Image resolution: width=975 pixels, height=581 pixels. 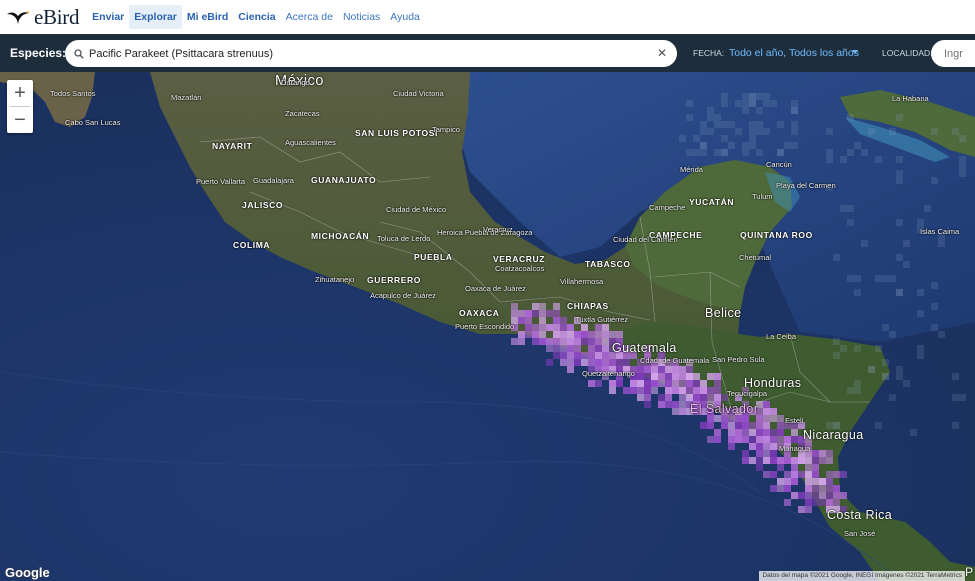 I want to click on map-label-ciudad-del-carmen: Ciudad del Carmen, so click(x=645, y=239).